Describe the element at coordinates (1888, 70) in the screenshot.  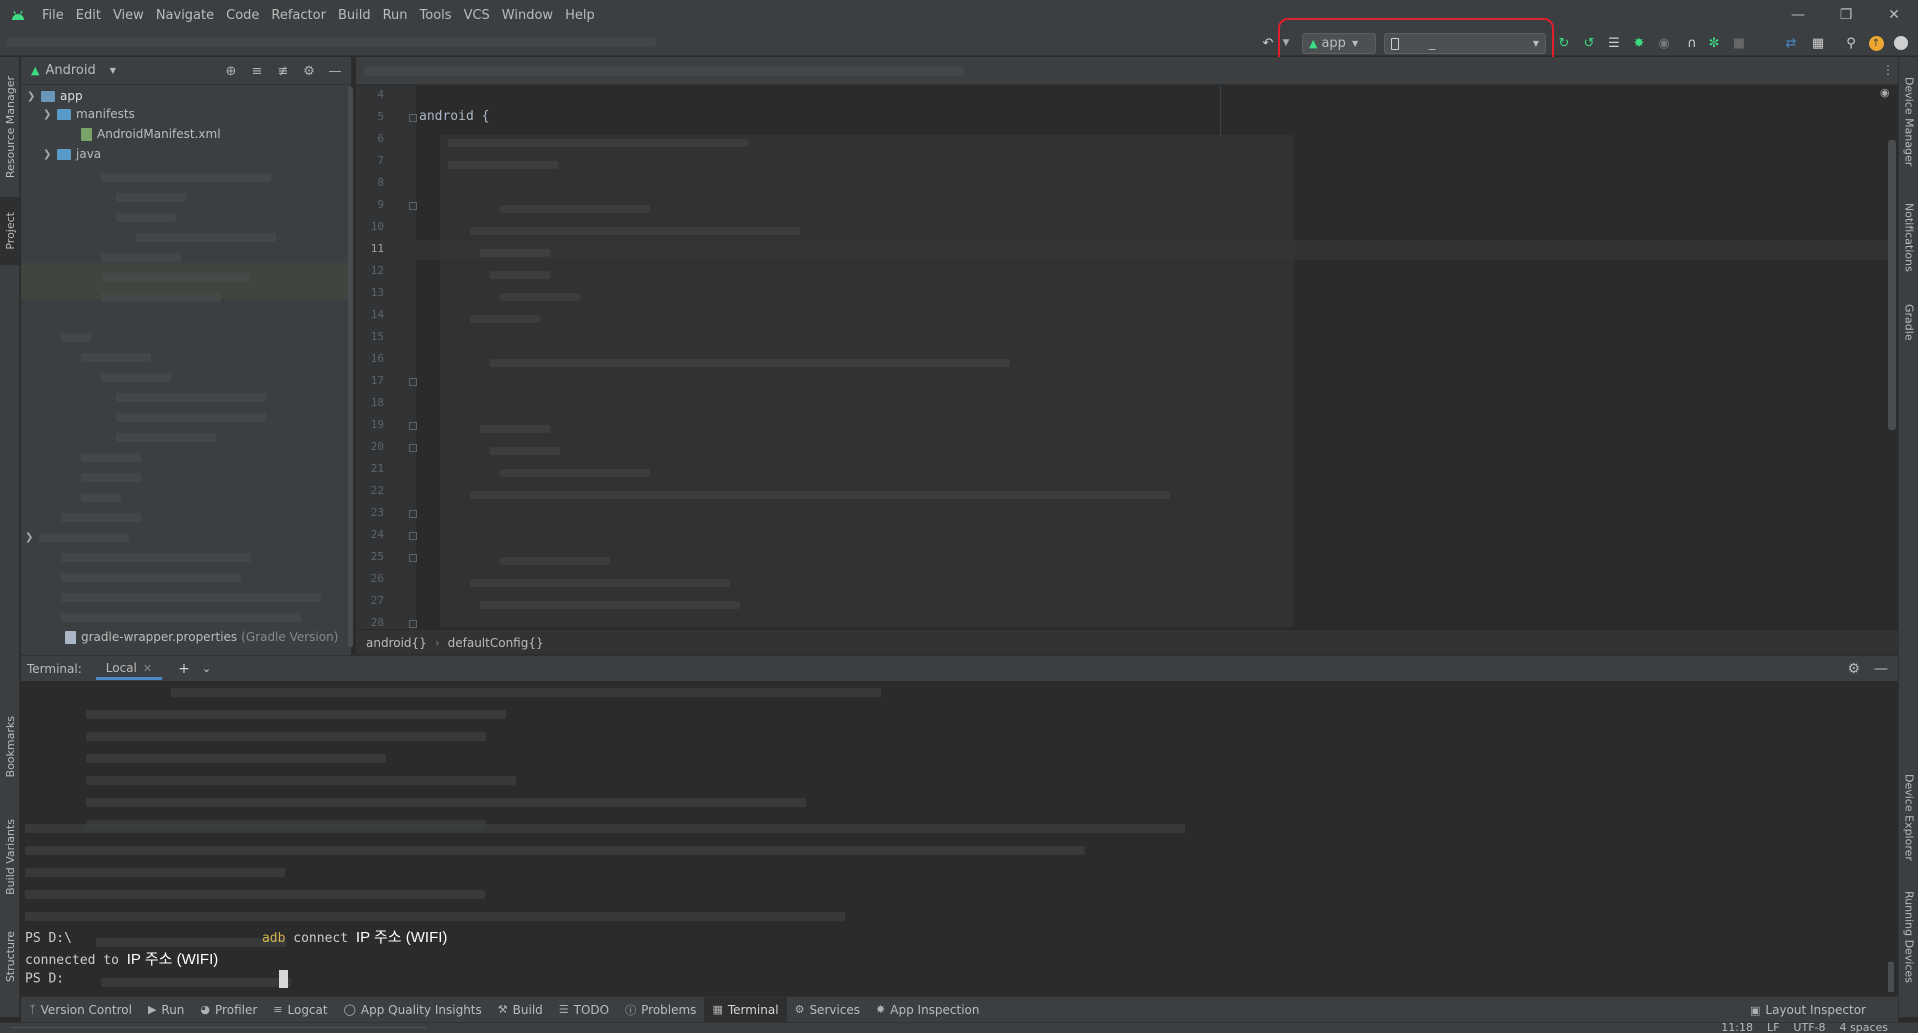
I see `more-options-icon: ⋮` at that location.